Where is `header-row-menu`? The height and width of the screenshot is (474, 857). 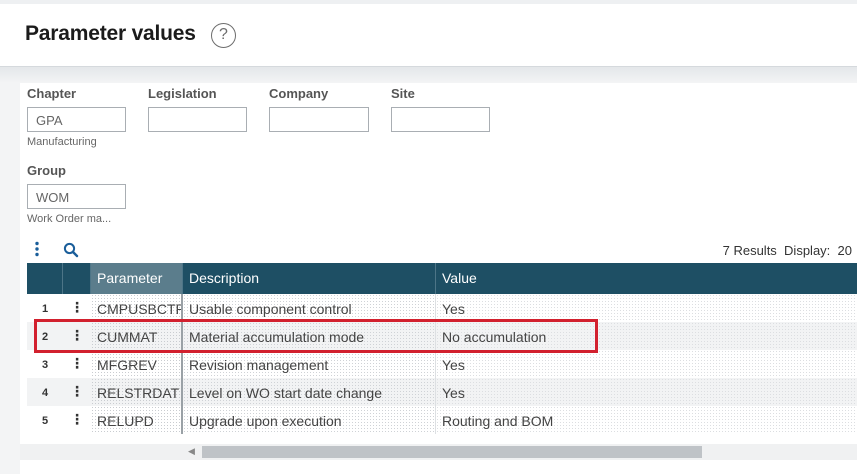
header-row-menu is located at coordinates (77, 278).